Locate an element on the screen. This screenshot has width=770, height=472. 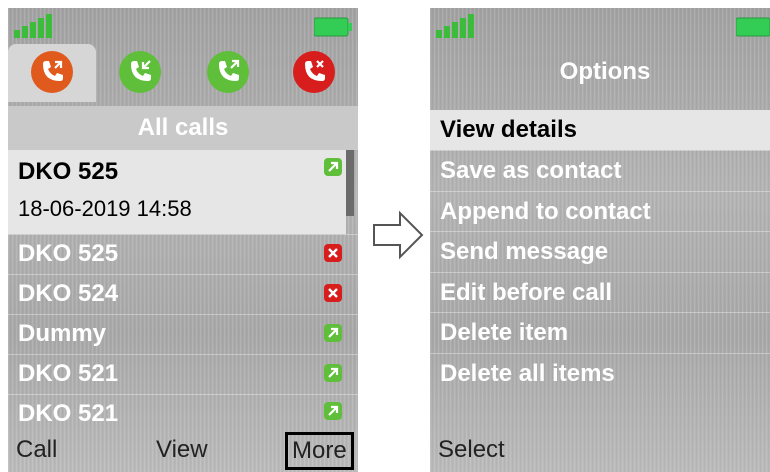
phone-incoming-icon is located at coordinates (140, 72).